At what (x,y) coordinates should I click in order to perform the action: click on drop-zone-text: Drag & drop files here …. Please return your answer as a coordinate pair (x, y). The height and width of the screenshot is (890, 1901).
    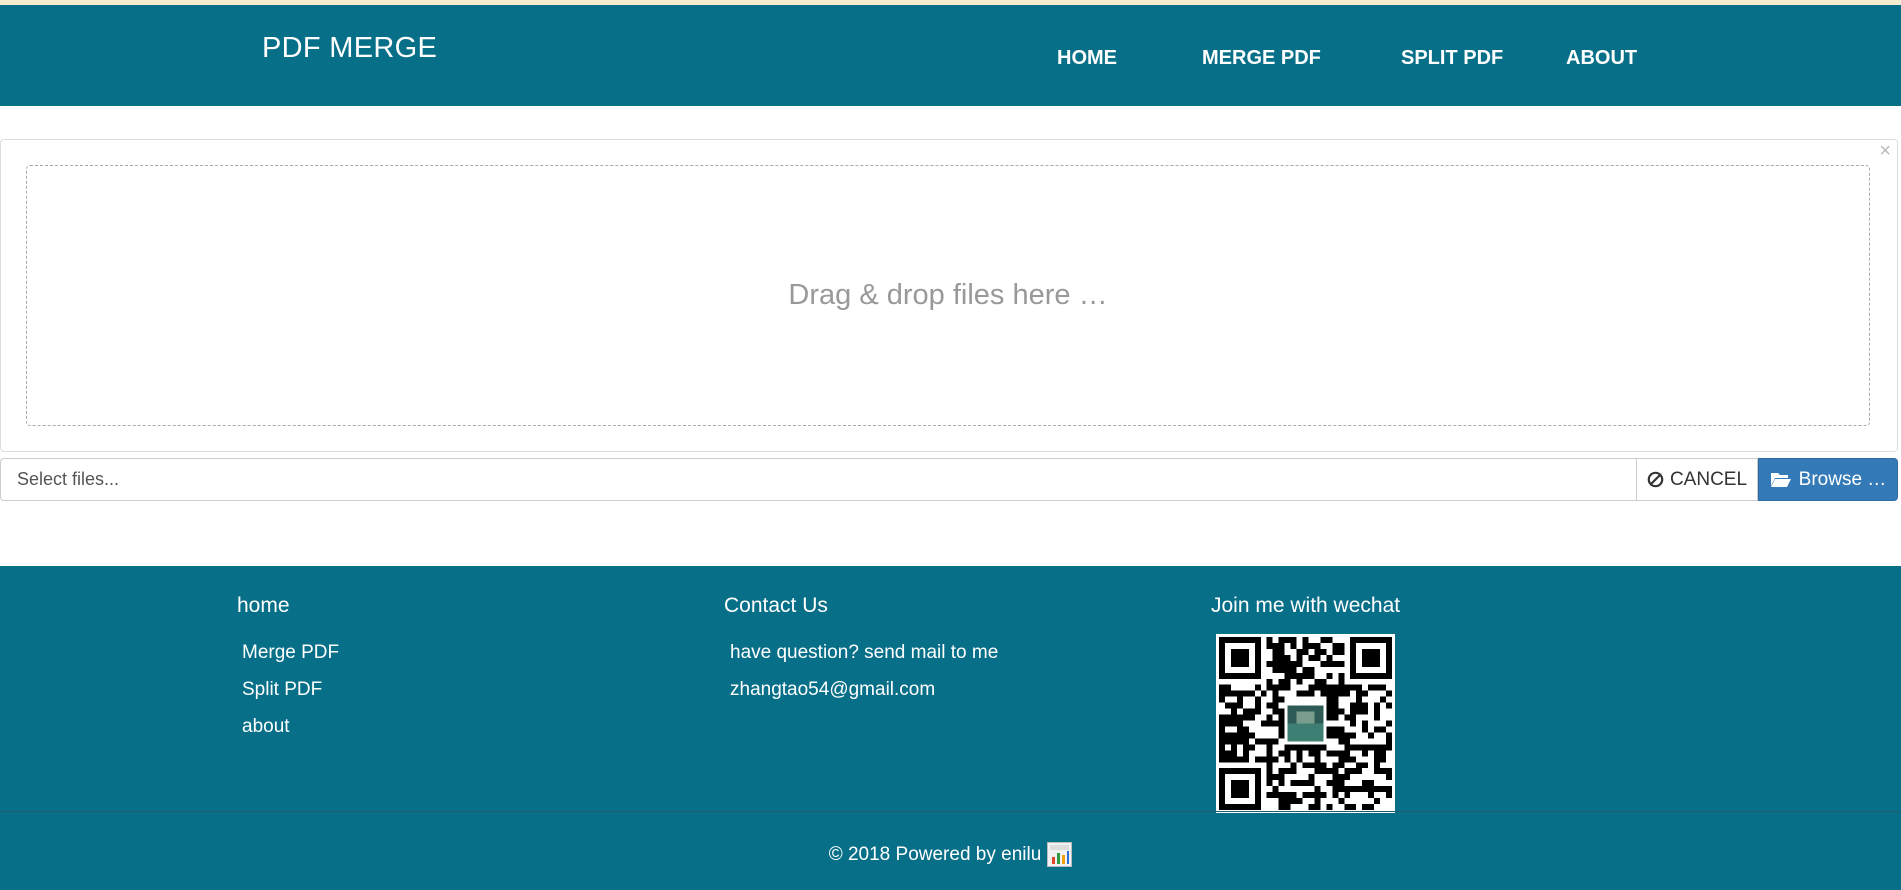
    Looking at the image, I should click on (948, 295).